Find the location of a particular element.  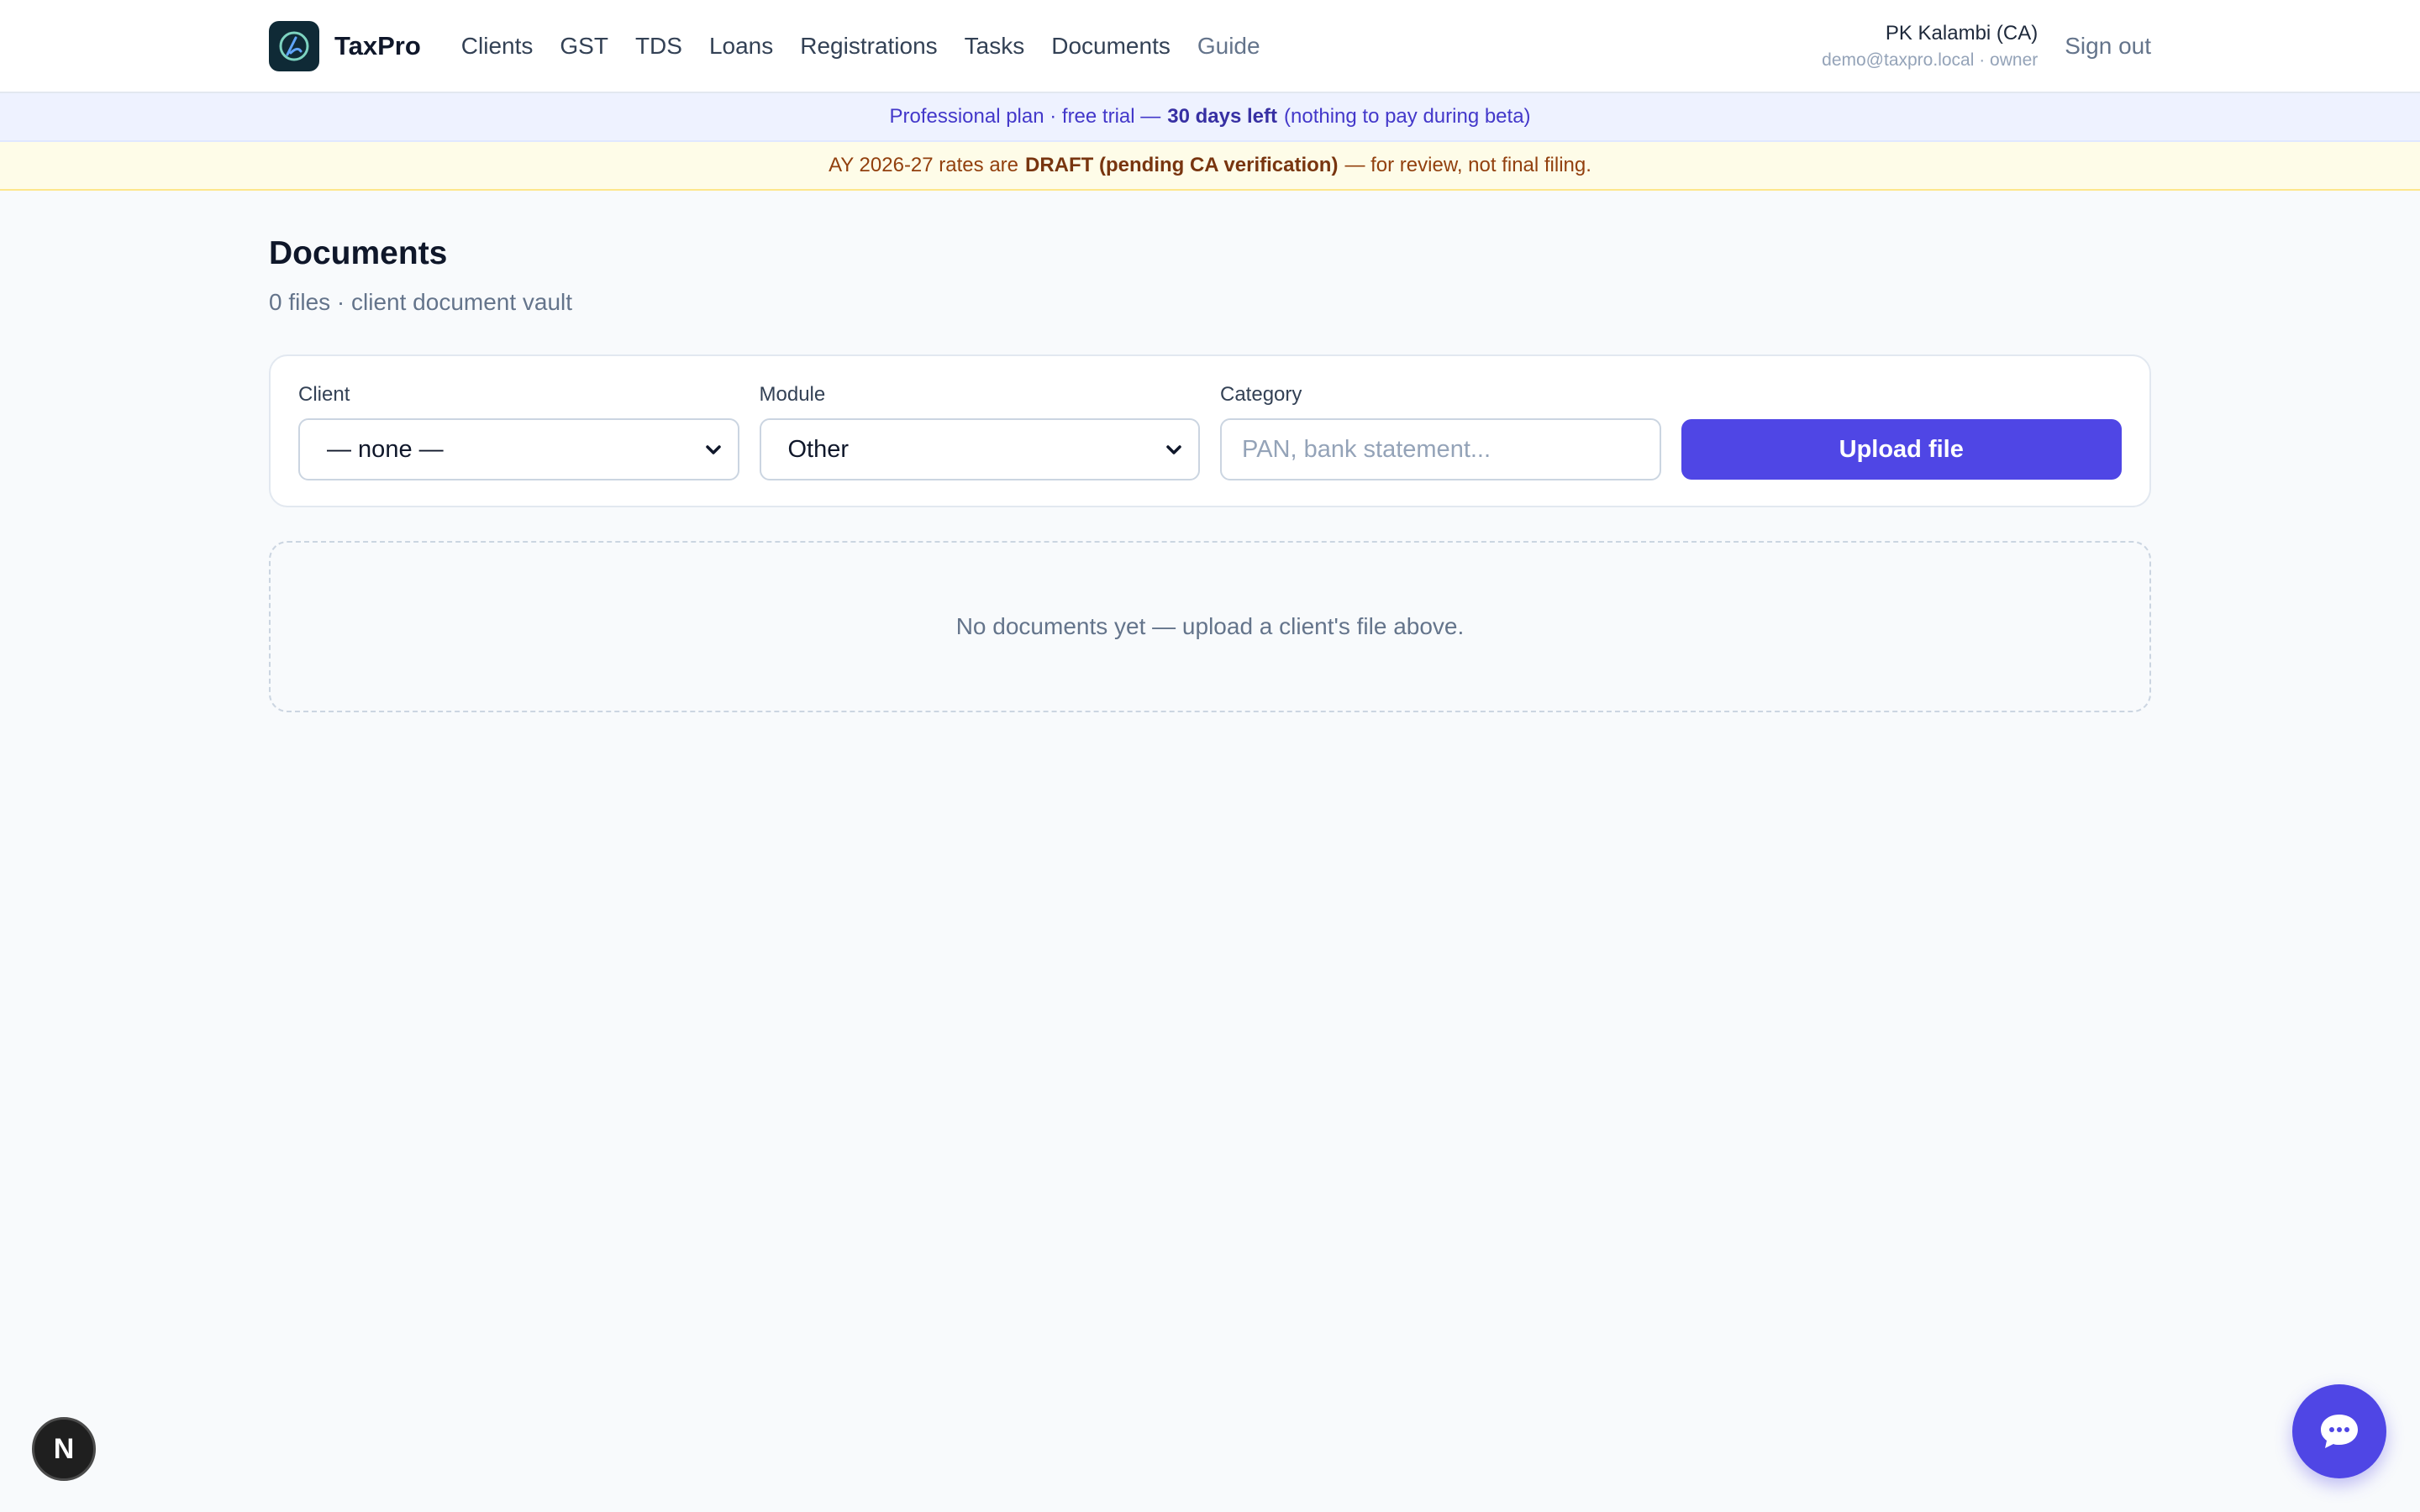

nav-loans: Loans is located at coordinates (741, 46).